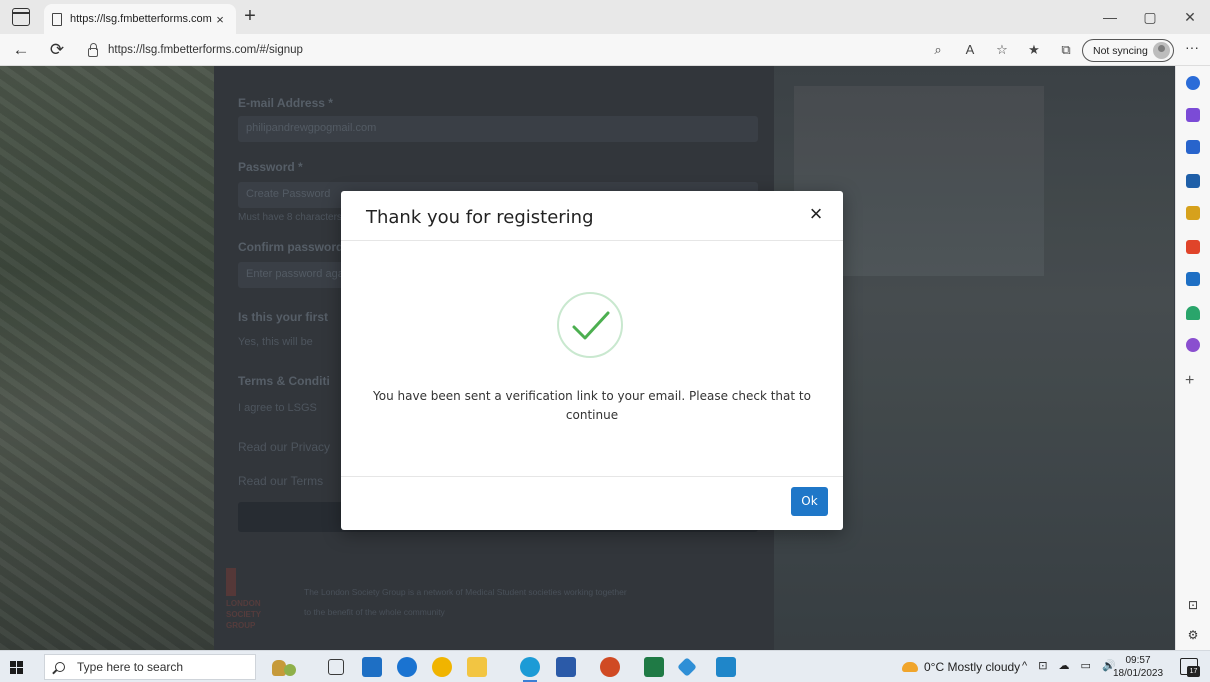  I want to click on favorite-add-icon: ☆, so click(1002, 50).